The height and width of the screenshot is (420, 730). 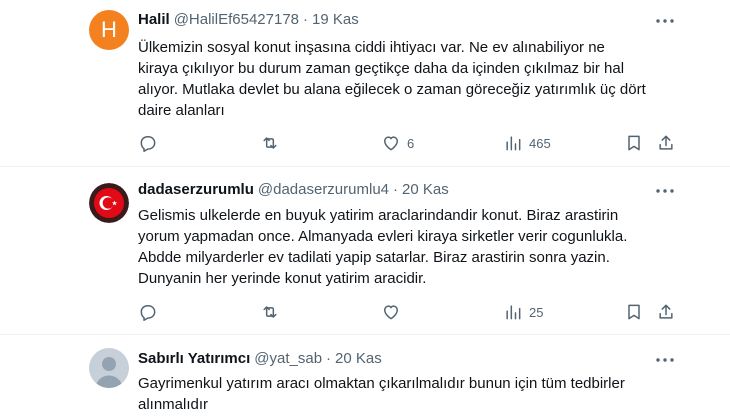 I want to click on flag-avatar-icon, so click(x=109, y=203).